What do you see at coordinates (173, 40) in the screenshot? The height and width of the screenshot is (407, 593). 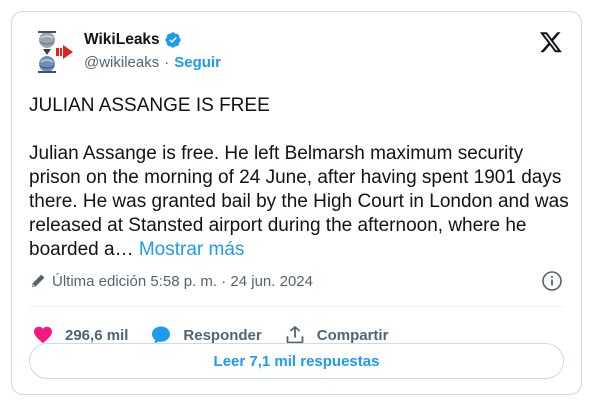 I see `verified-badge-icon` at bounding box center [173, 40].